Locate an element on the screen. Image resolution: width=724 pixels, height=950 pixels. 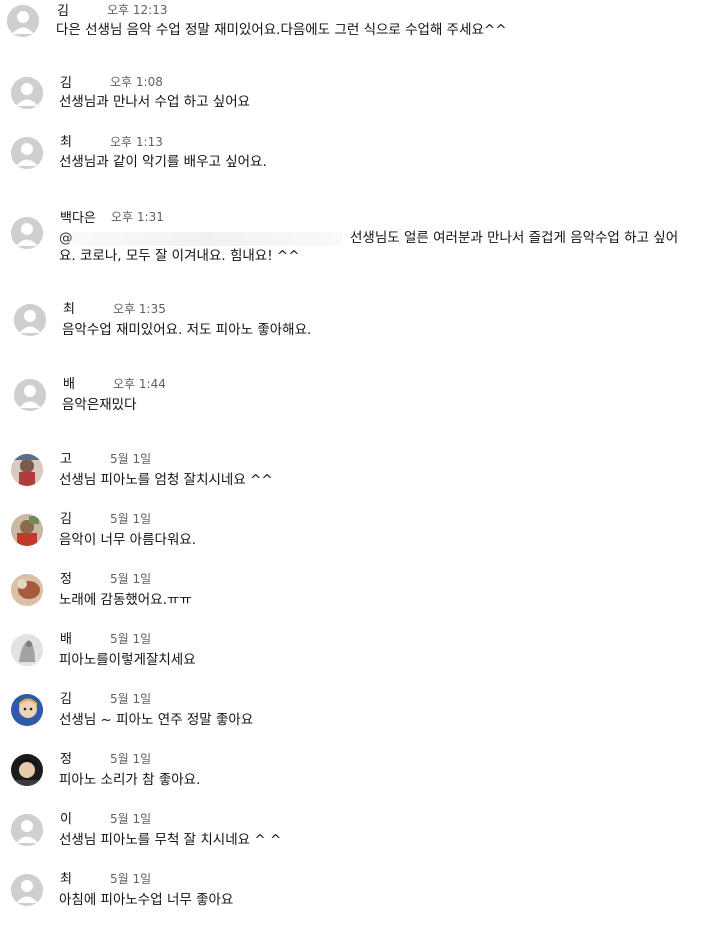
comment-item: 정 5월 1일 피아노 소리가 참 좋아요. is located at coordinates (362, 777).